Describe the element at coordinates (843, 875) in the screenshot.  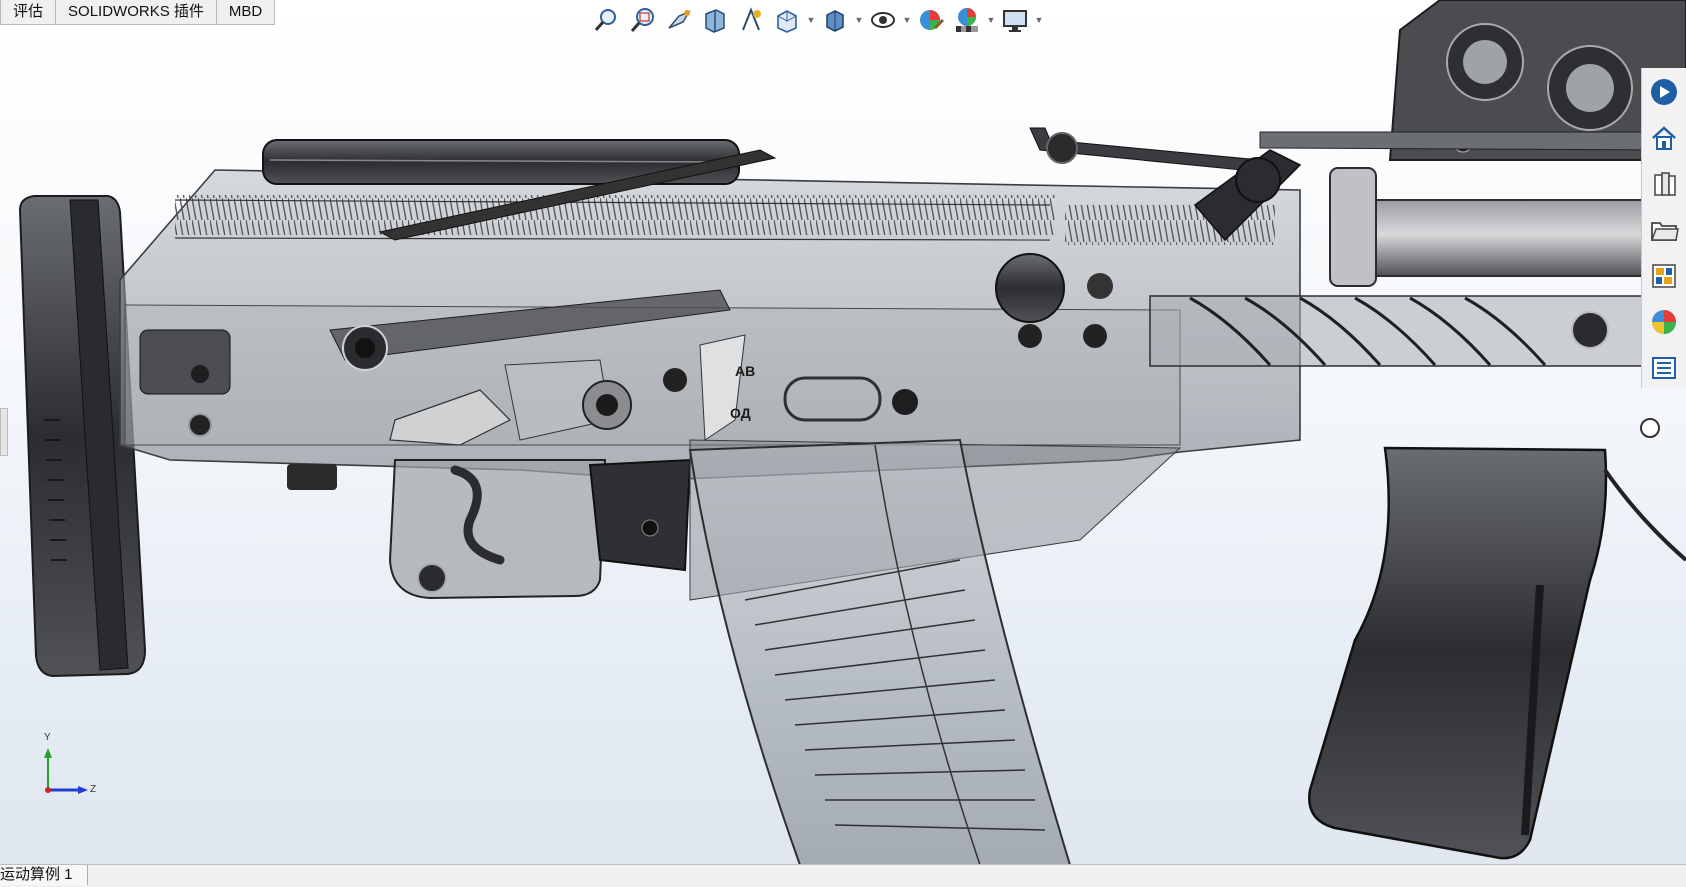
I see `motion-study-tab-bar: 运动算例 1` at that location.